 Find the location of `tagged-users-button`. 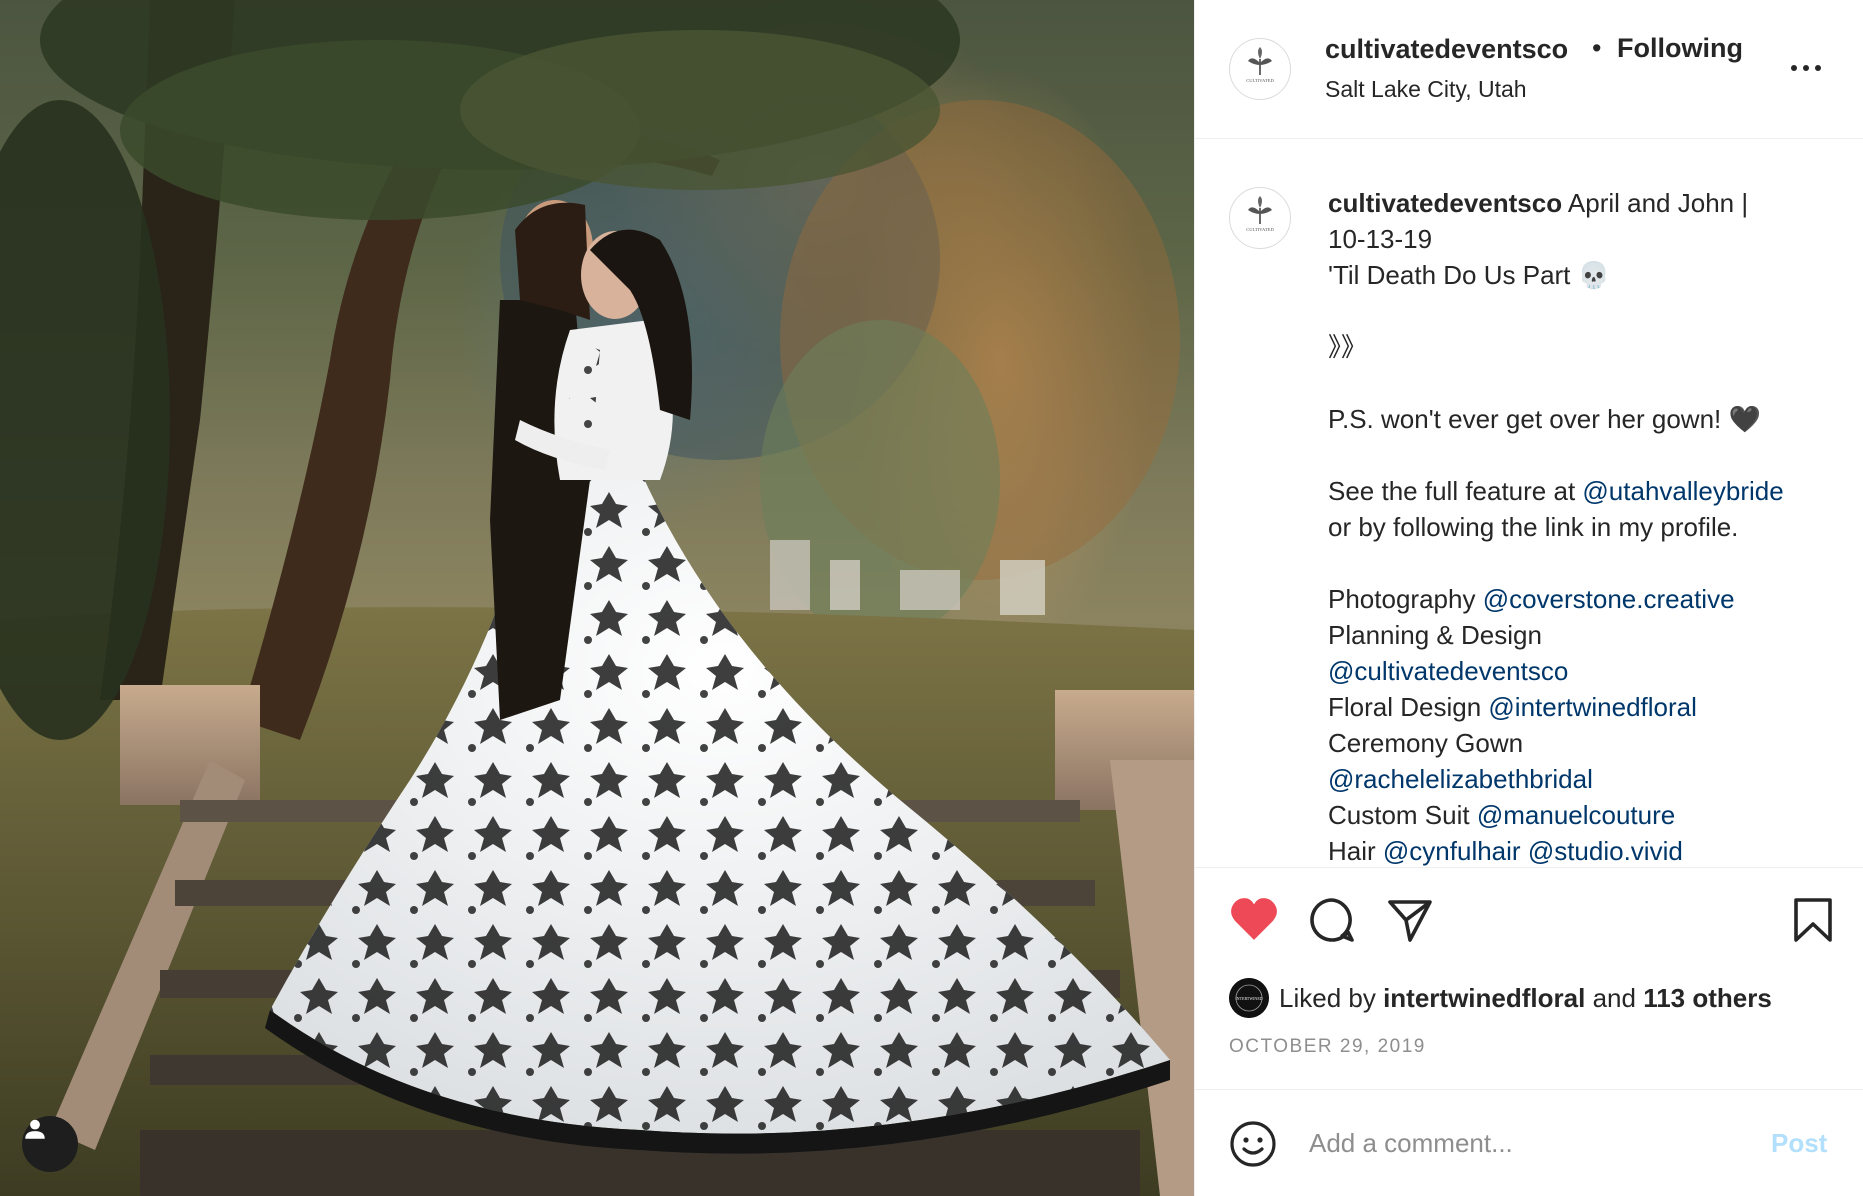

tagged-users-button is located at coordinates (50, 1144).